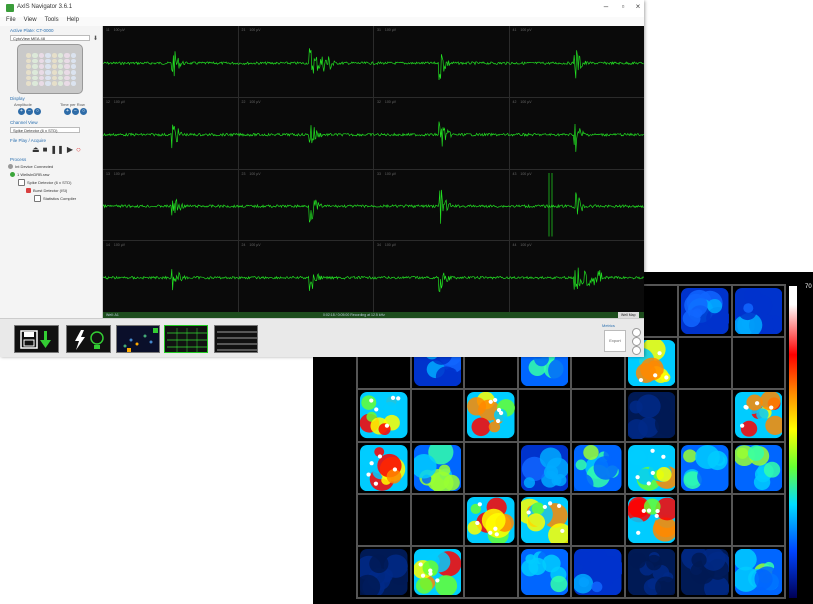  I want to click on pause-icon: ❚❚, so click(56, 149).